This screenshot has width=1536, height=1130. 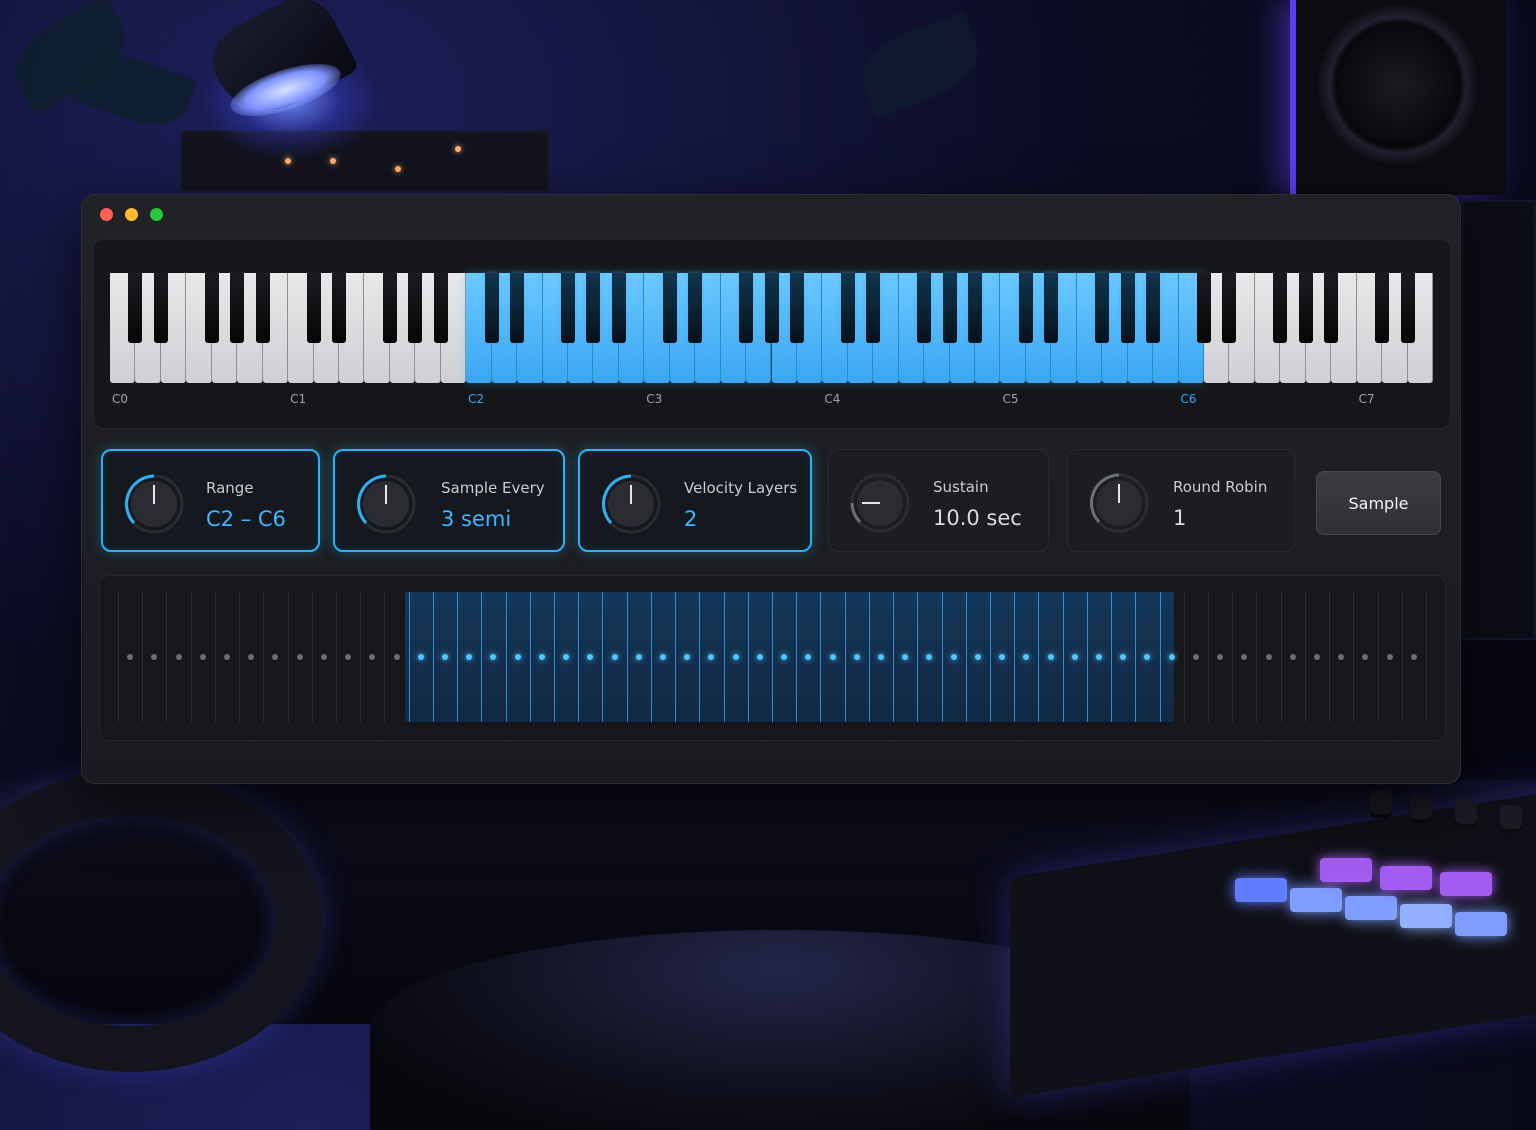 What do you see at coordinates (695, 500) in the screenshot?
I see `velocity-layers-control: Velocity Layers 2` at bounding box center [695, 500].